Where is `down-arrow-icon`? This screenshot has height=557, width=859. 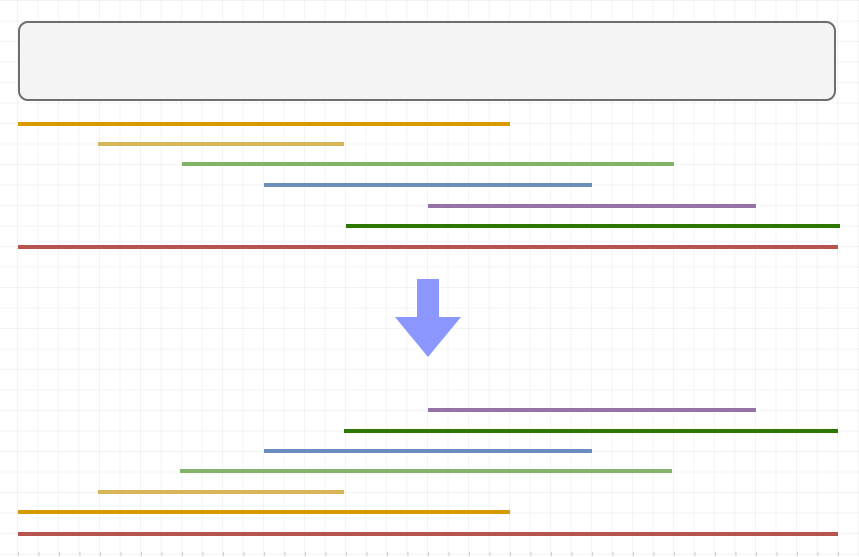 down-arrow-icon is located at coordinates (428, 318).